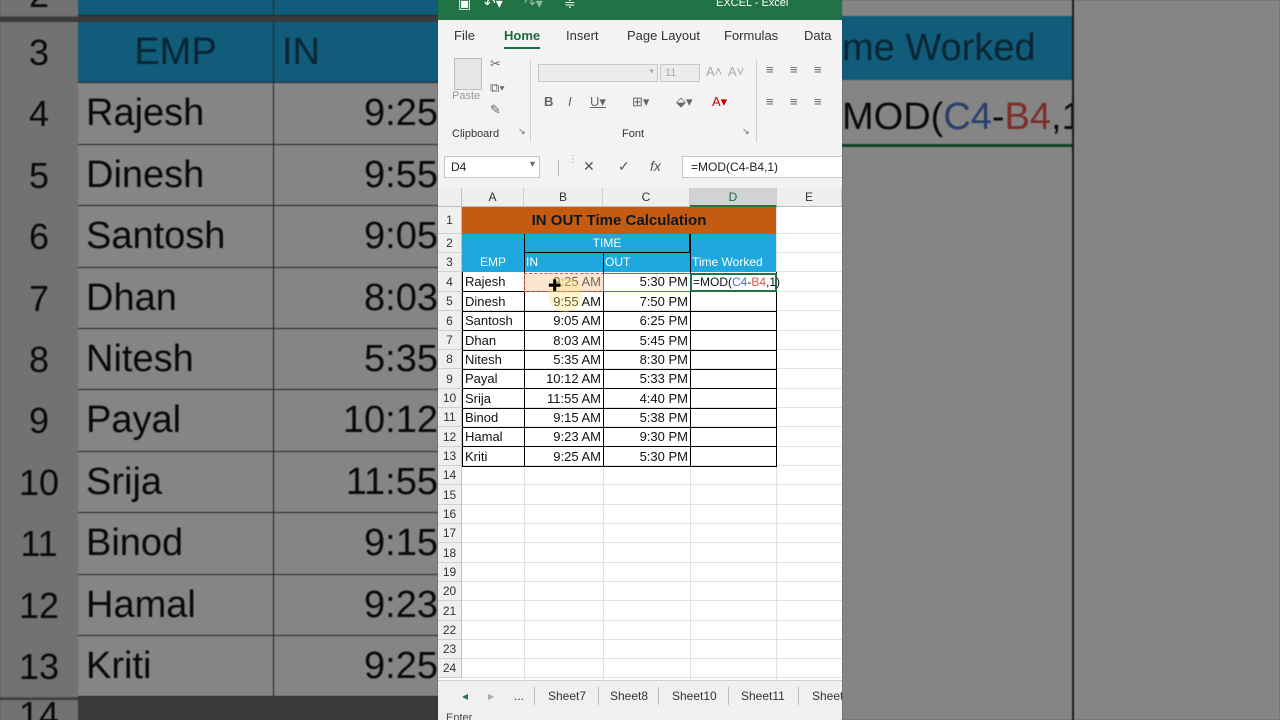 The width and height of the screenshot is (1280, 720). What do you see at coordinates (450, 456) in the screenshot?
I see `row-header: 13` at bounding box center [450, 456].